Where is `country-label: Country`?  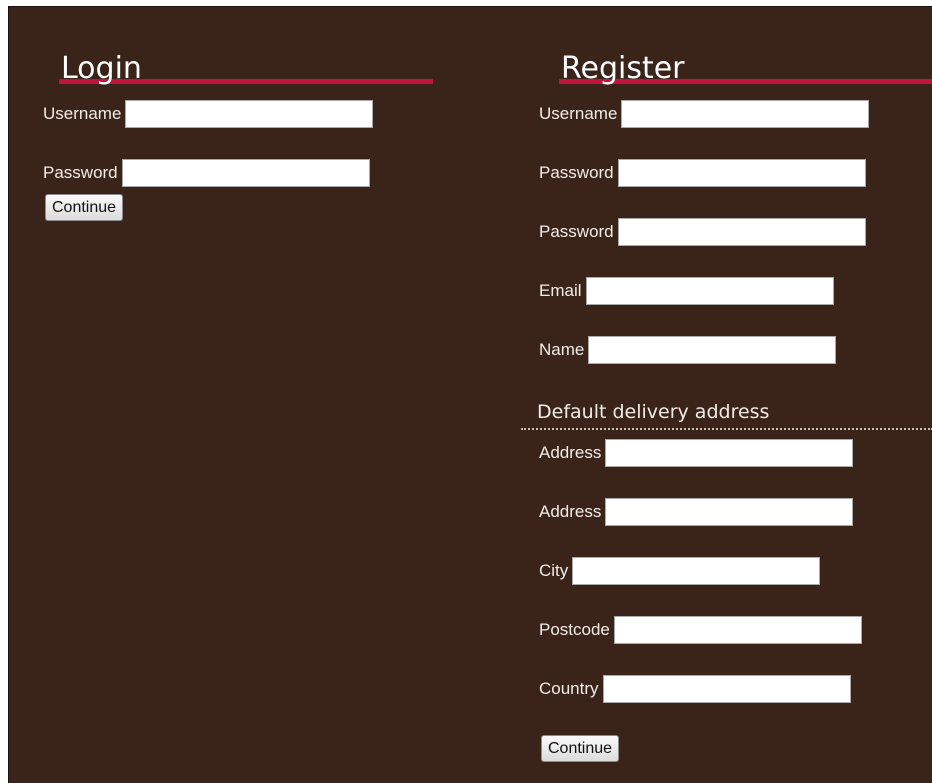
country-label: Country is located at coordinates (569, 688).